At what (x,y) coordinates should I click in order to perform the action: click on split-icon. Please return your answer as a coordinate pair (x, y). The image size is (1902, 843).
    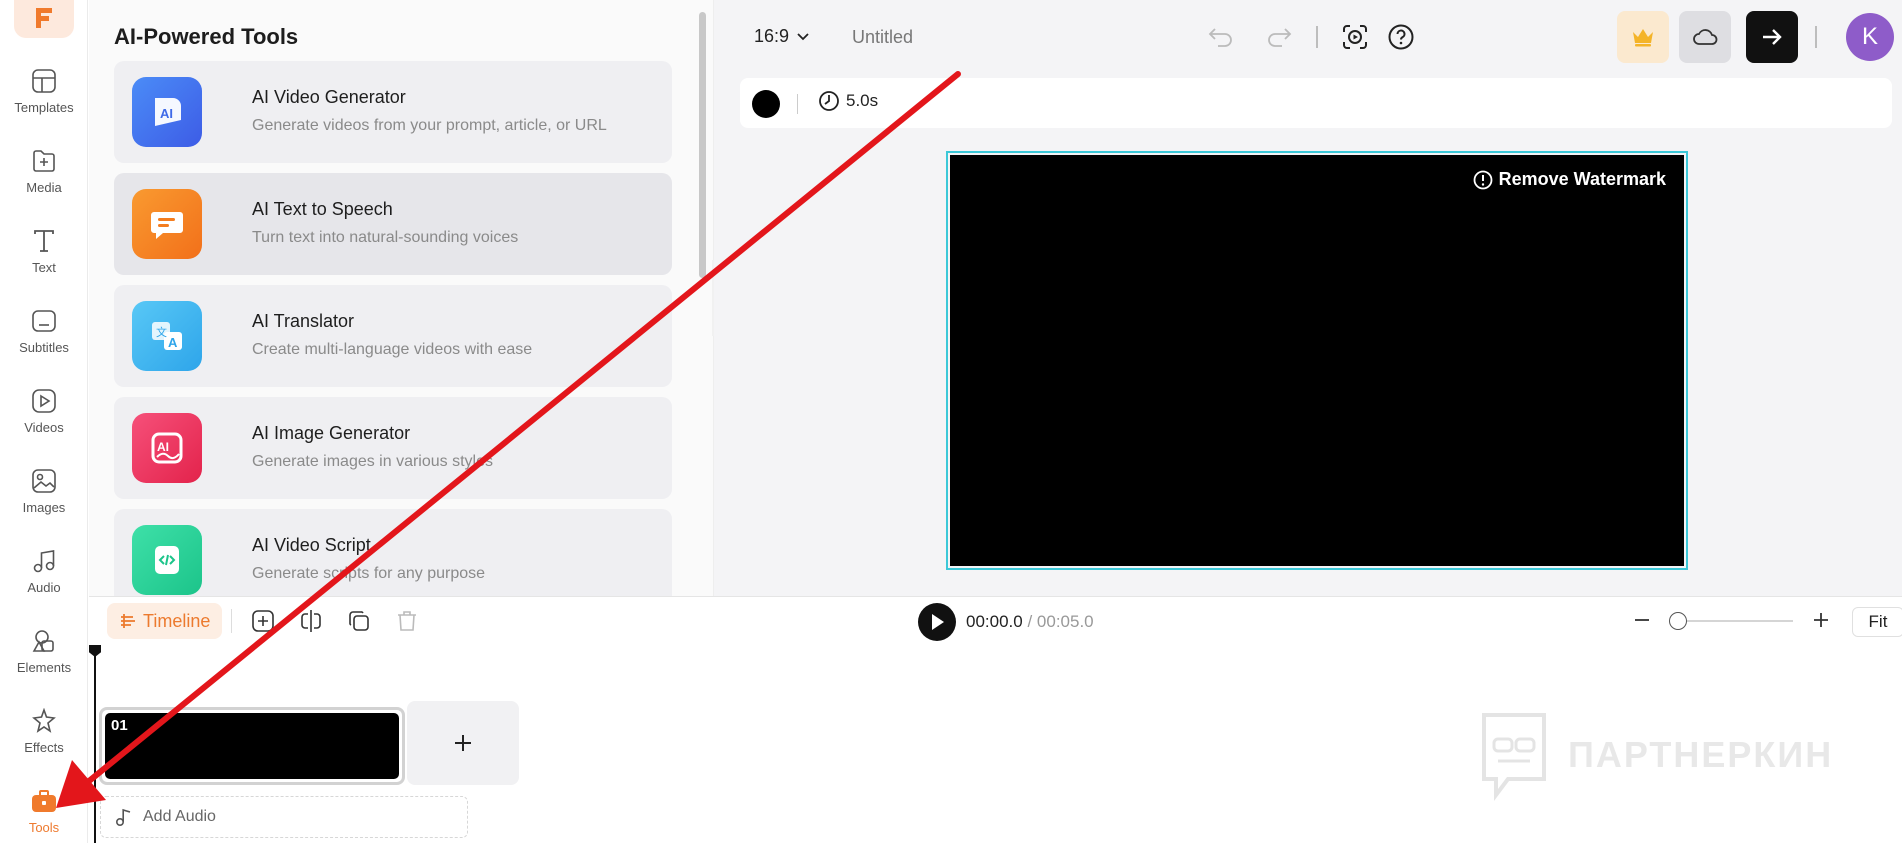
    Looking at the image, I should click on (311, 621).